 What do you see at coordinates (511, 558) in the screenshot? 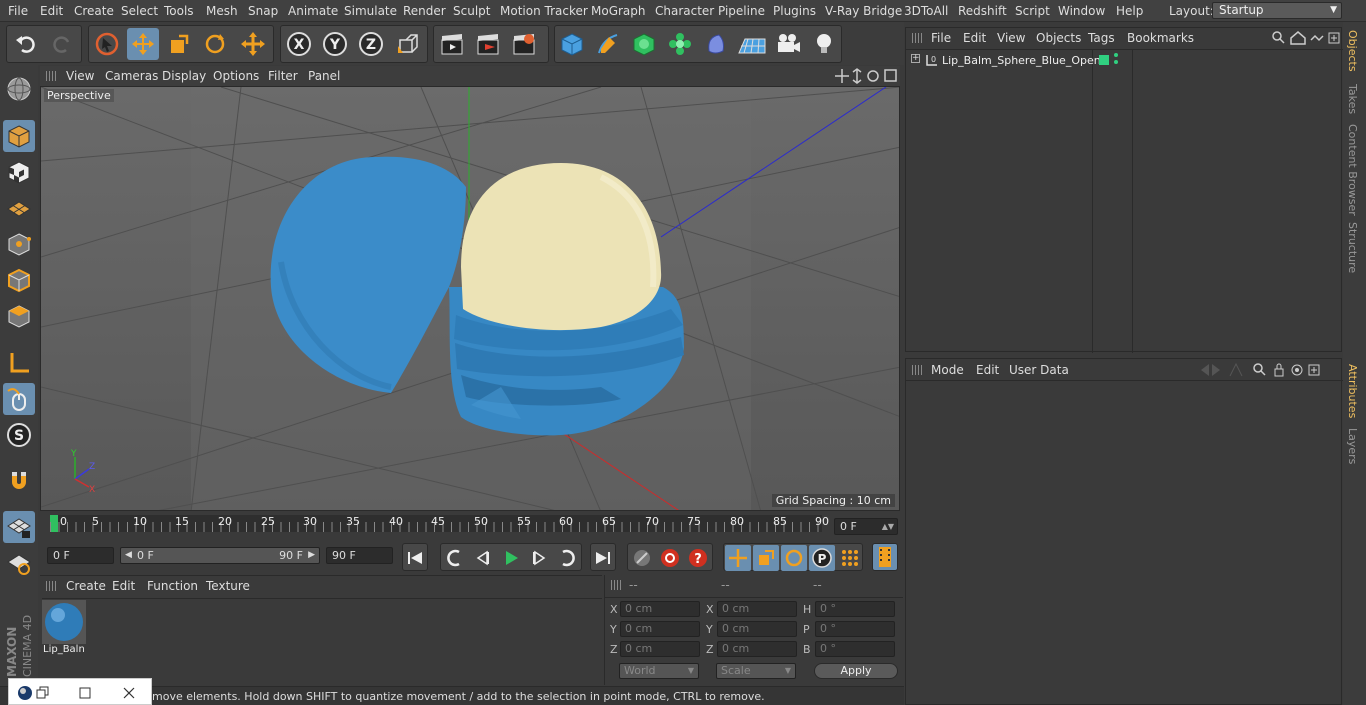
I see `play-button` at bounding box center [511, 558].